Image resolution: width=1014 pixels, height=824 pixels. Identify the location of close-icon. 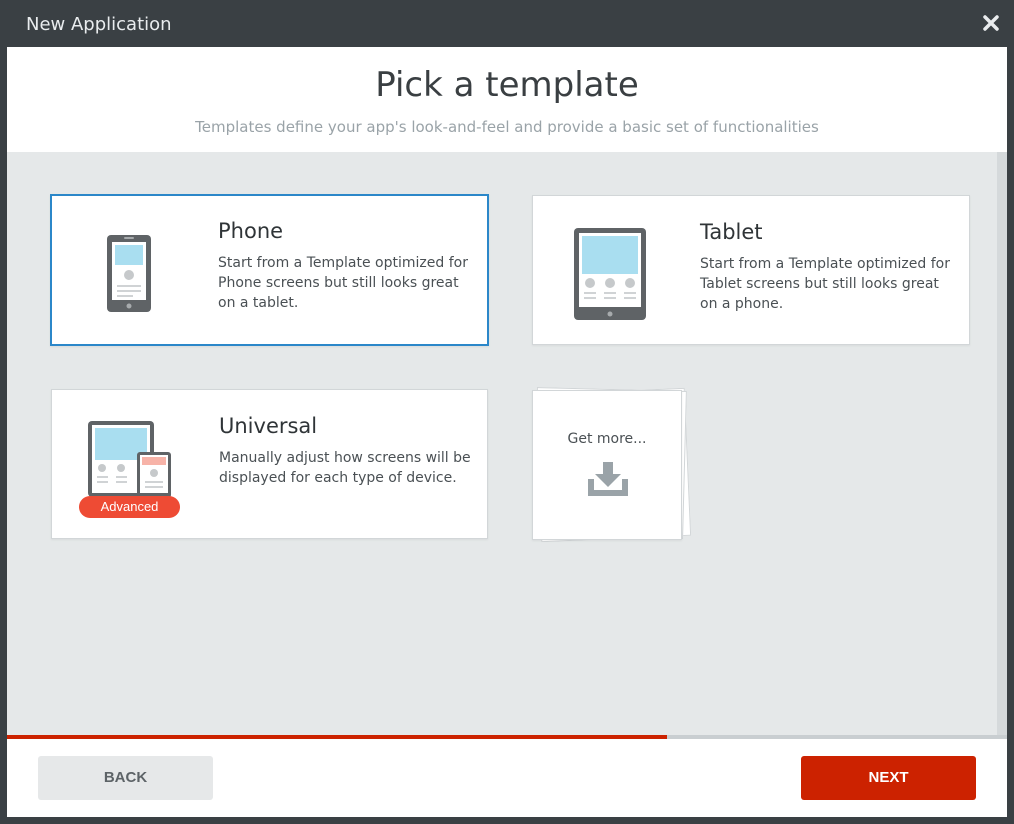
(991, 23).